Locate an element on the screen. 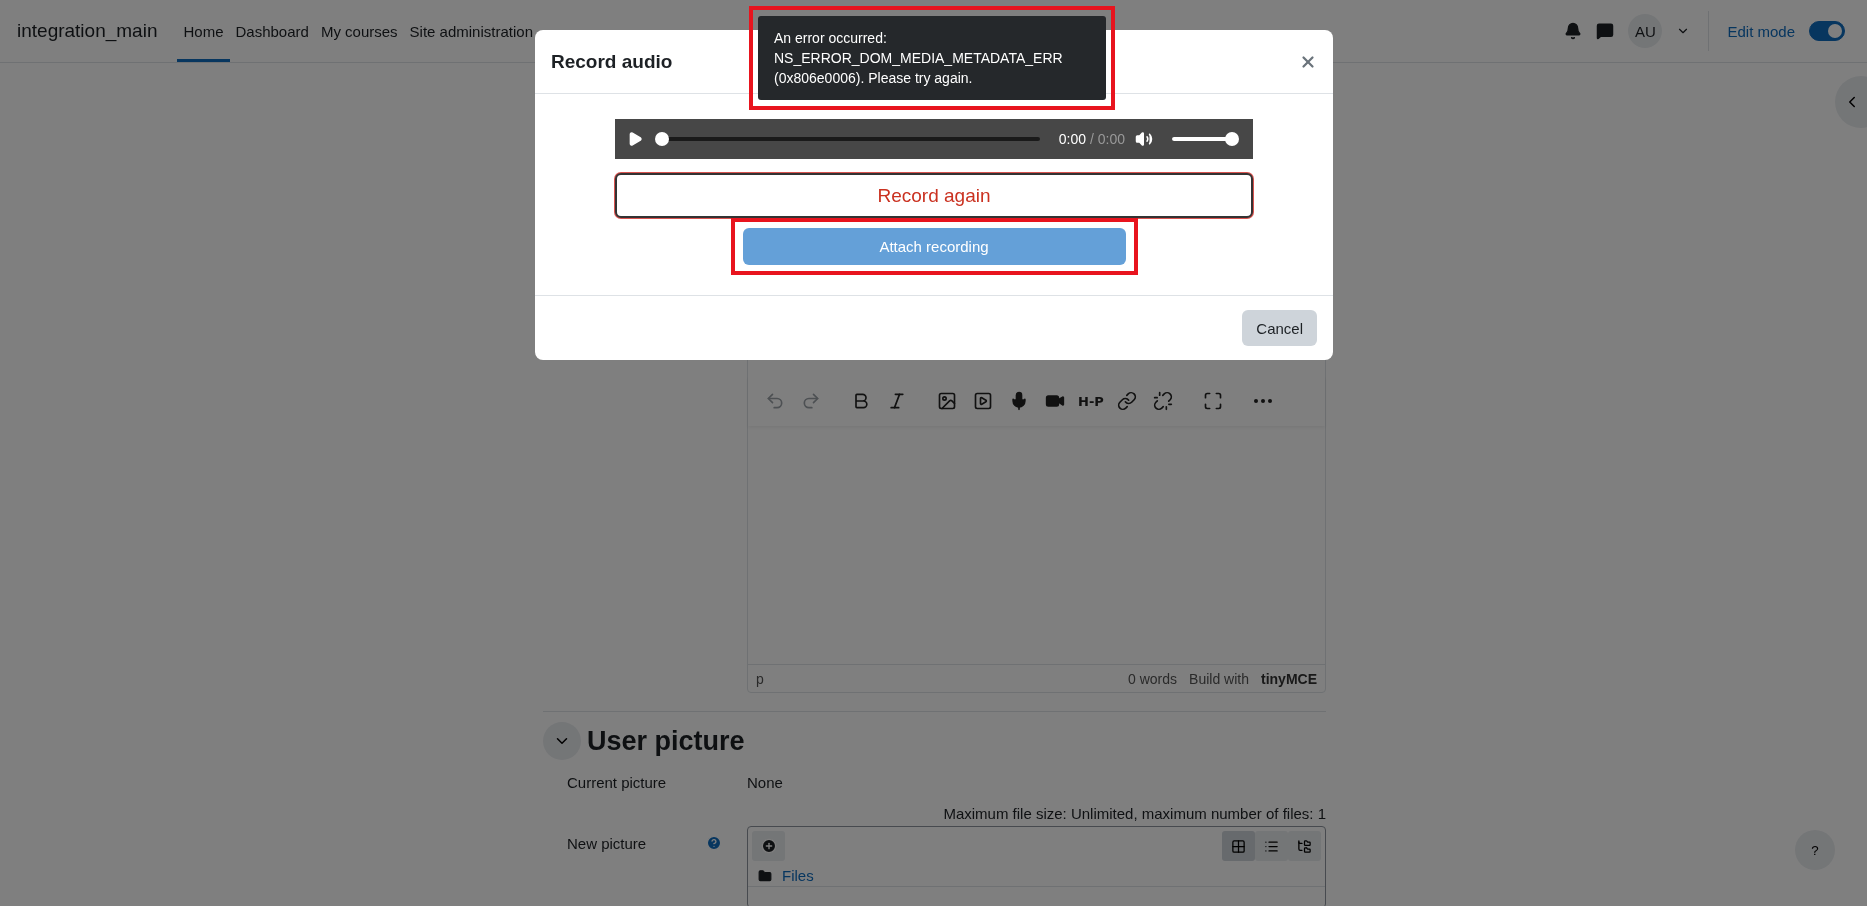  redo-icon is located at coordinates (811, 401).